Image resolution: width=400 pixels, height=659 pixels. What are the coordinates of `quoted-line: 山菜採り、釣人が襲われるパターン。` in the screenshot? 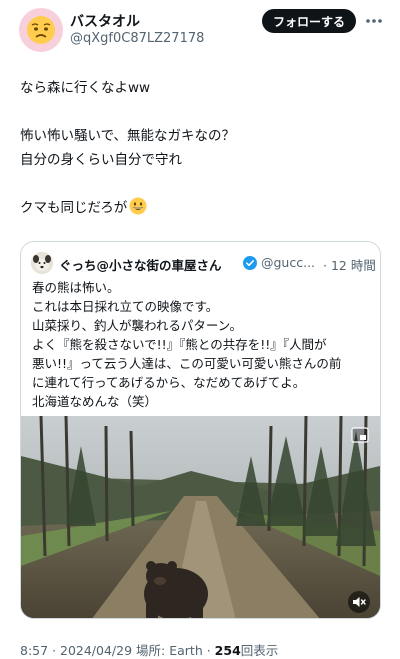 It's located at (137, 325).